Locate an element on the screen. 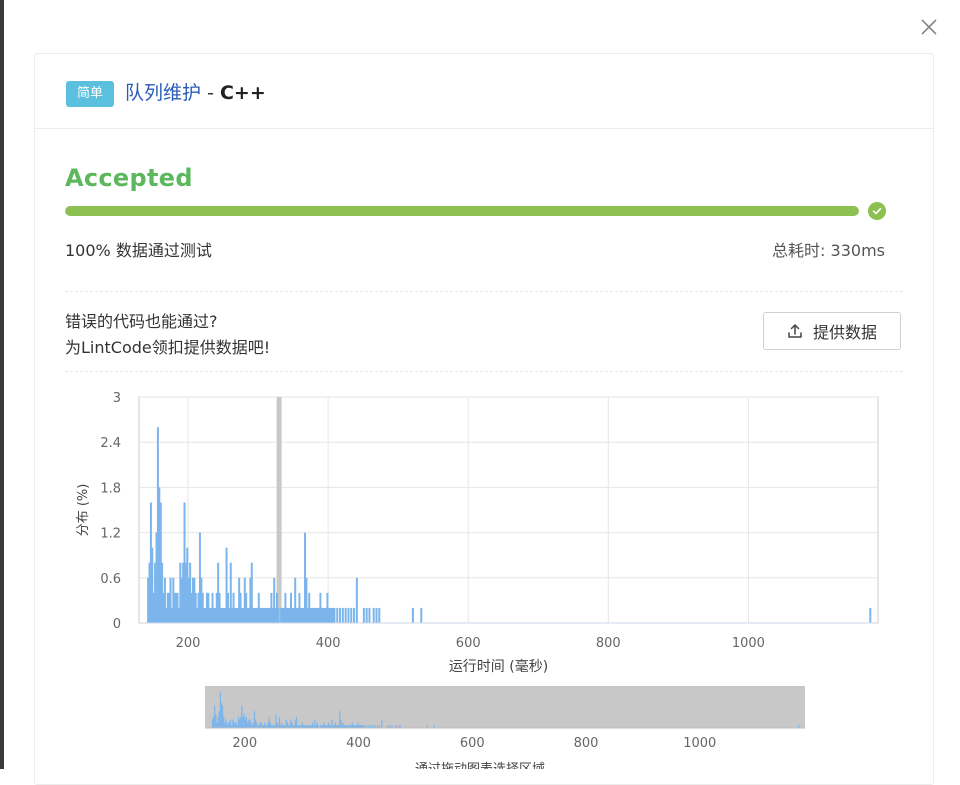 The height and width of the screenshot is (785, 960). difficulty-badge: 简单 is located at coordinates (90, 94).